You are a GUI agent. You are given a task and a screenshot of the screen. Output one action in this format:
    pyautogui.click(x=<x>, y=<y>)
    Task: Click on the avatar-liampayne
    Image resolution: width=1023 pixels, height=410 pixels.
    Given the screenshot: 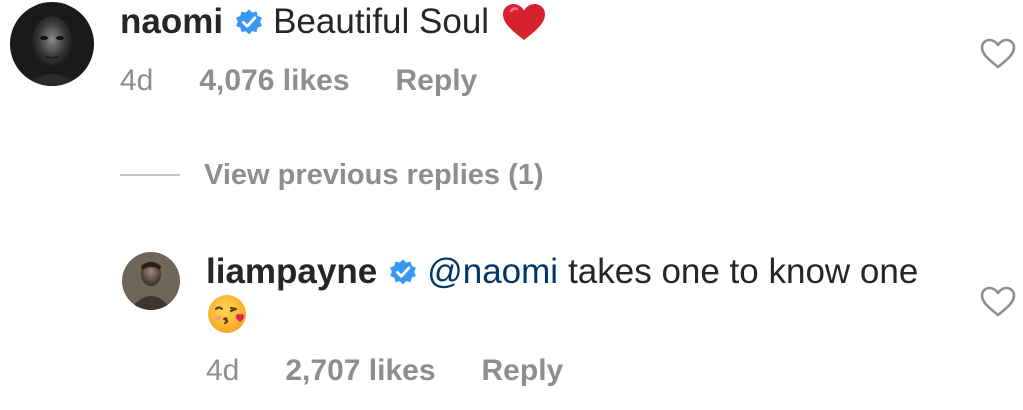 What is the action you would take?
    pyautogui.click(x=151, y=281)
    